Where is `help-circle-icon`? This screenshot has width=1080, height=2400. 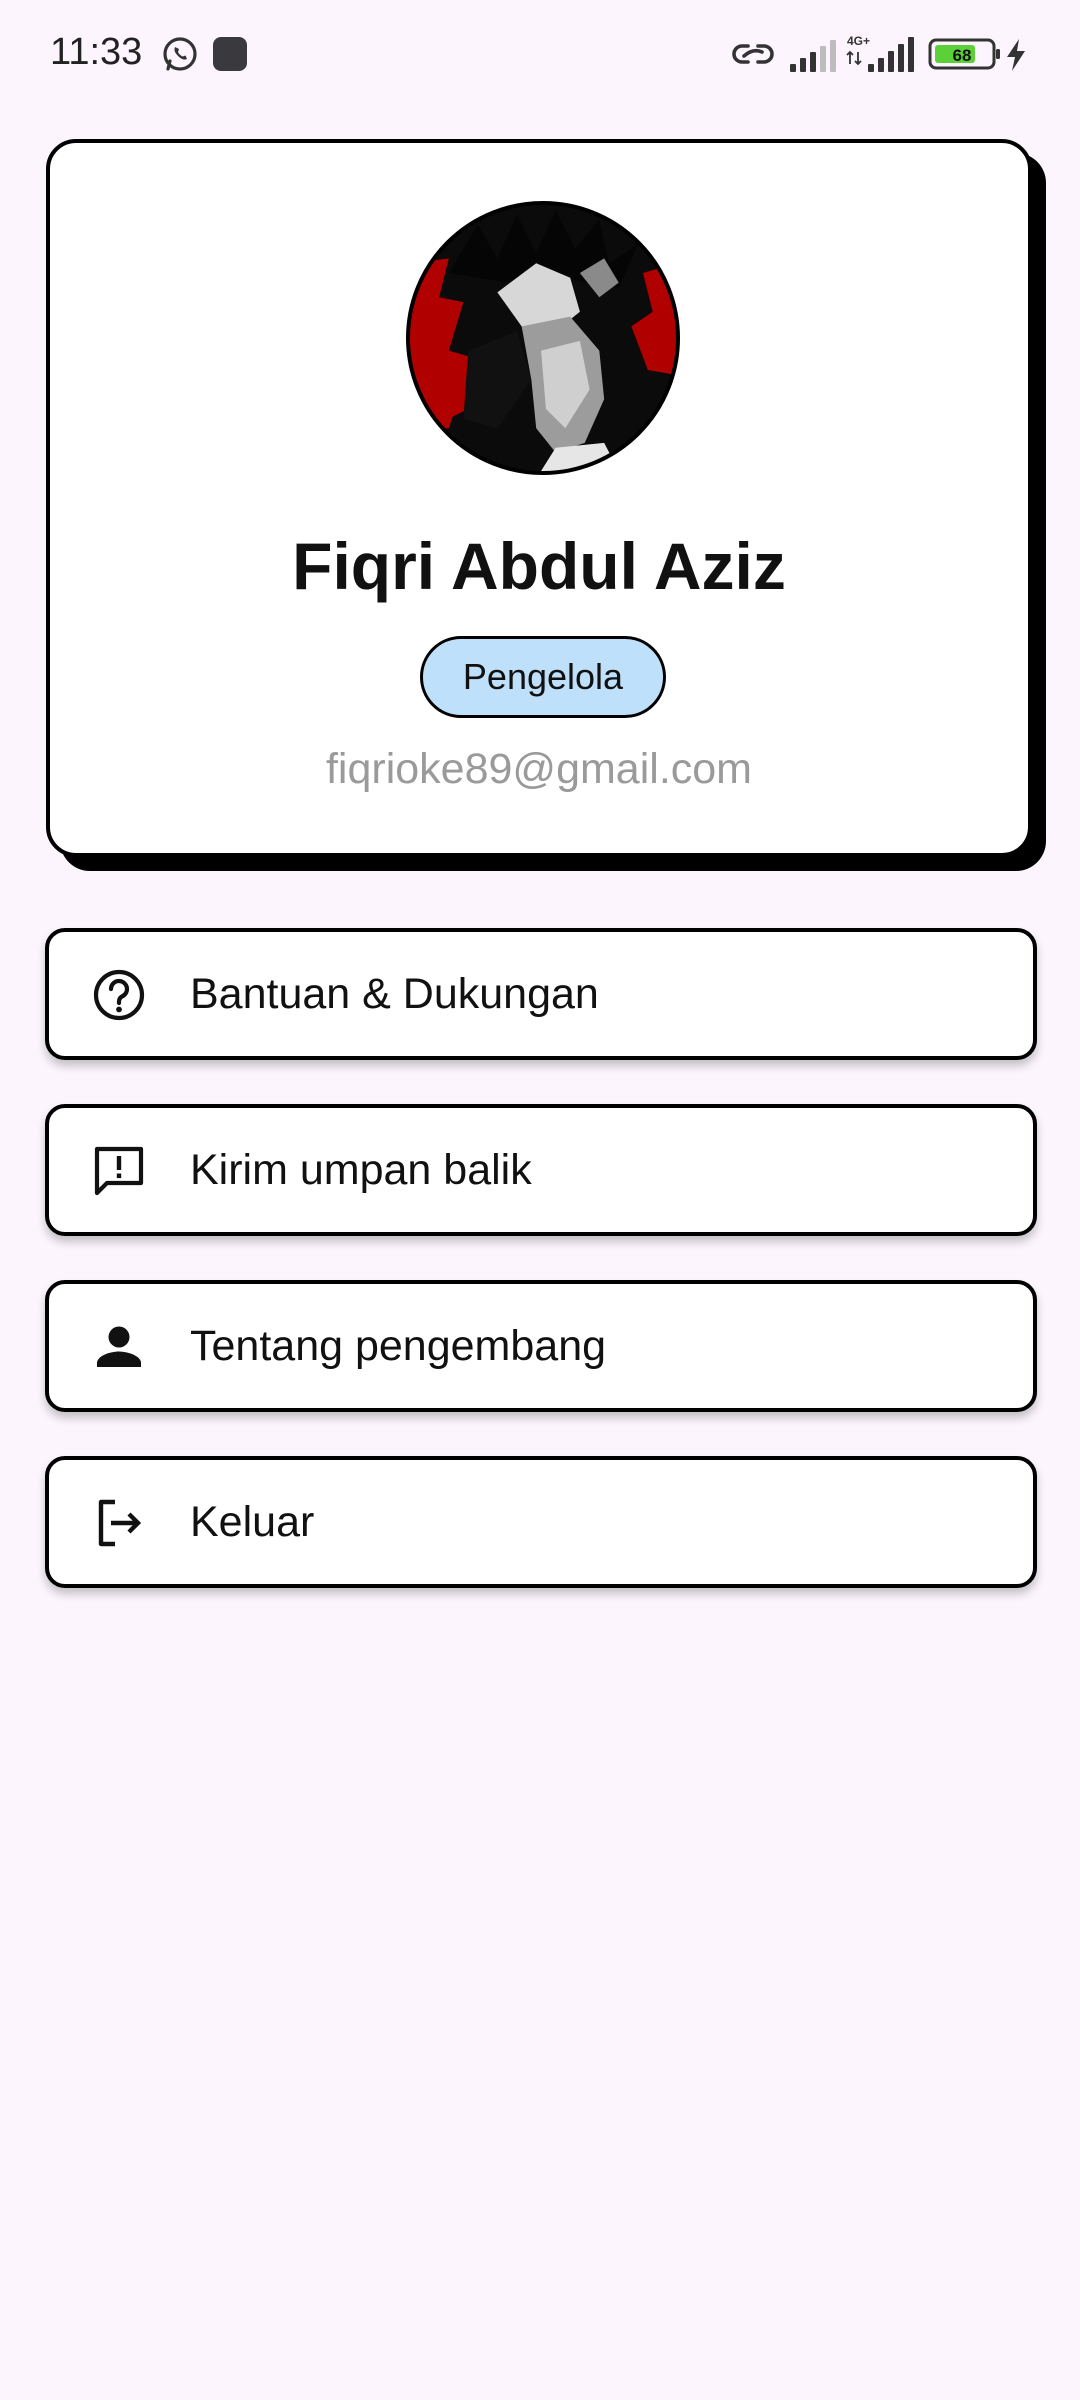 help-circle-icon is located at coordinates (119, 995).